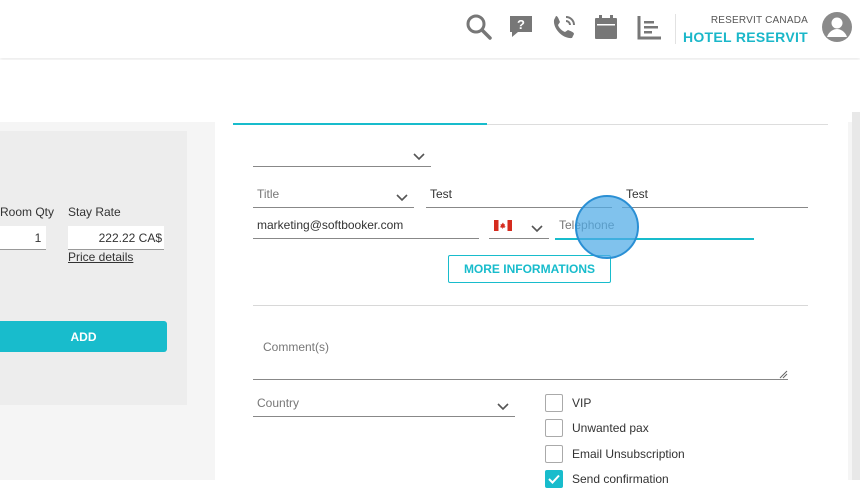 Image resolution: width=860 pixels, height=489 pixels. Describe the element at coordinates (606, 27) in the screenshot. I see `calendar-icon` at that location.